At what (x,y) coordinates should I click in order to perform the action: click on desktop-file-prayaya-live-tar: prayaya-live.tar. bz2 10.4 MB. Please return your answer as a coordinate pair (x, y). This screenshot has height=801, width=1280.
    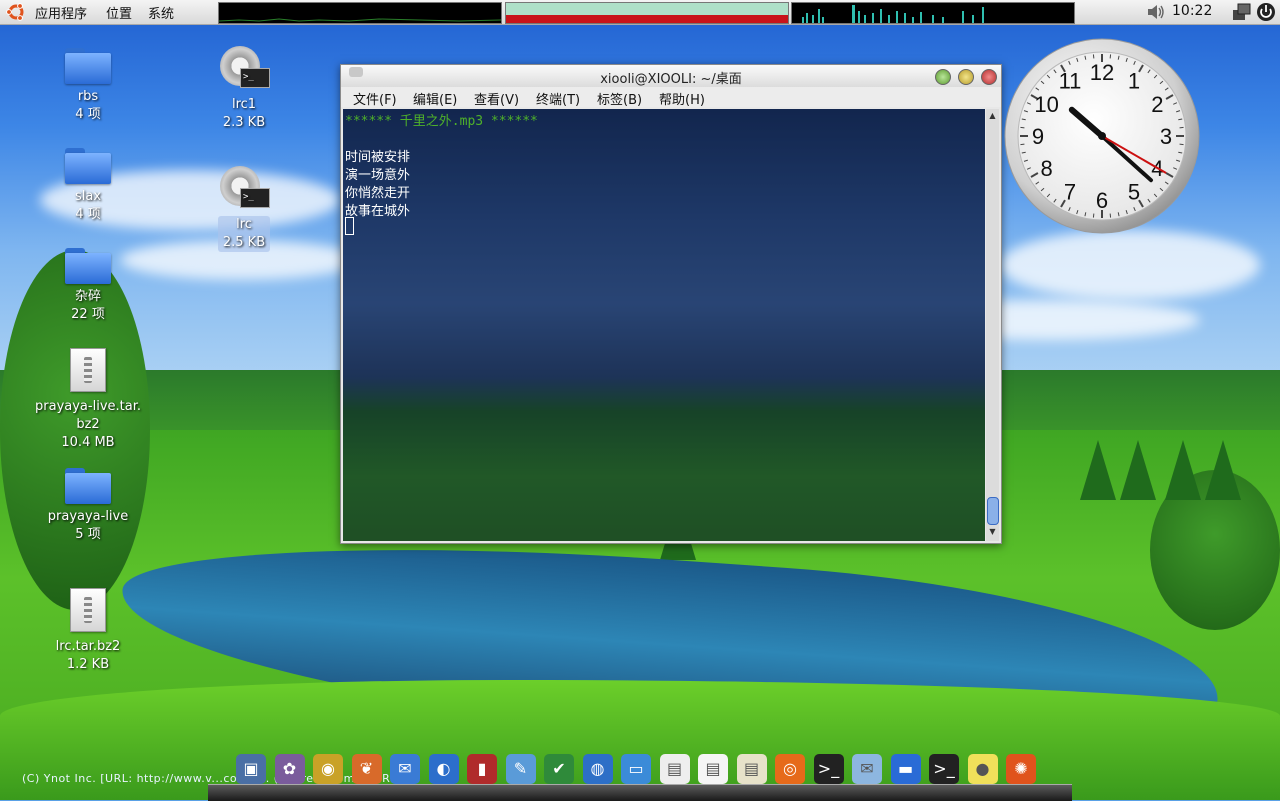
    Looking at the image, I should click on (88, 400).